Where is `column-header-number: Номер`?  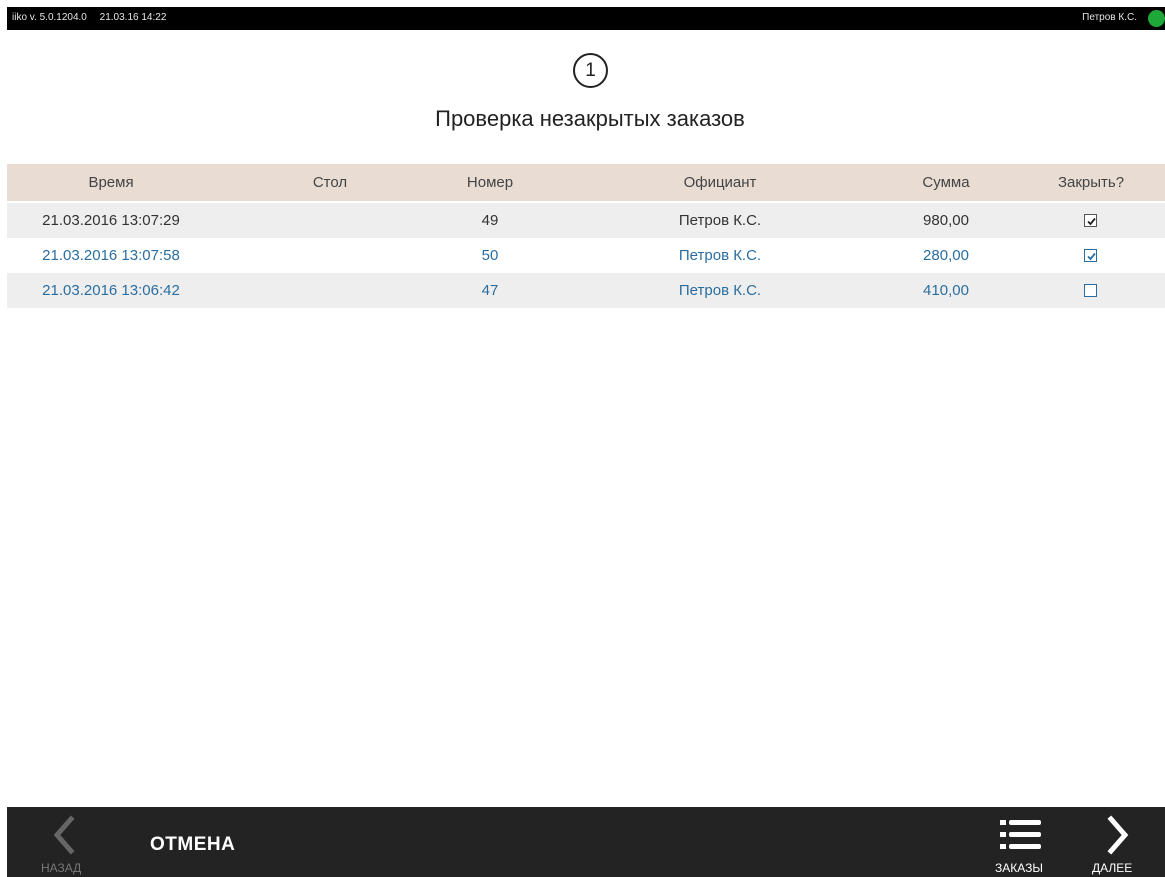
column-header-number: Номер is located at coordinates (490, 182).